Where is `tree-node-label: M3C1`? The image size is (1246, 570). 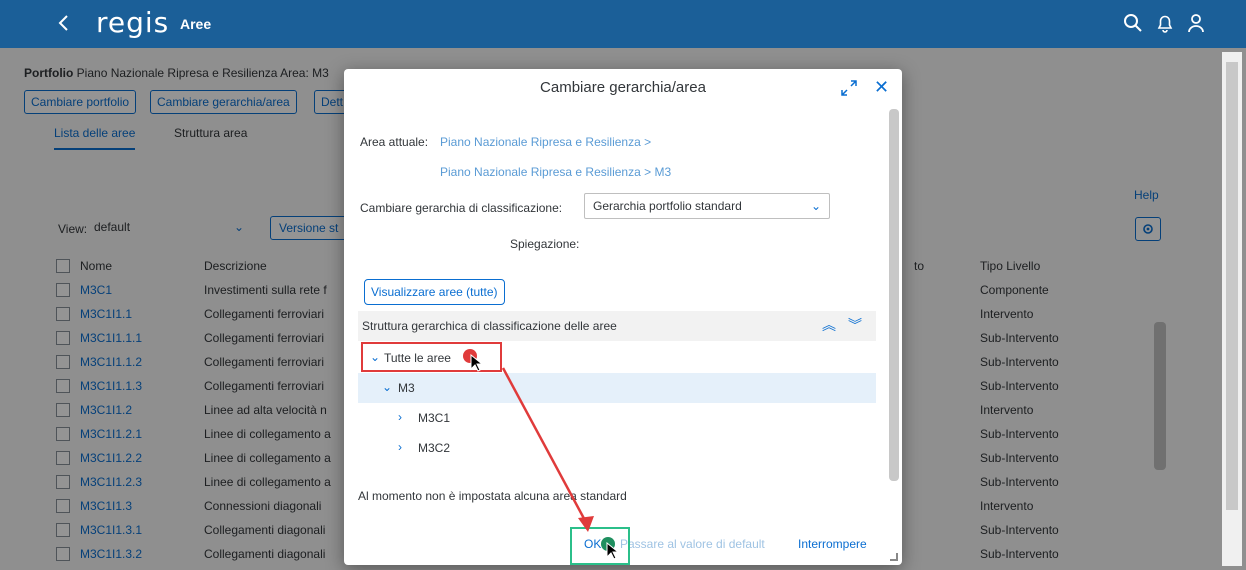
tree-node-label: M3C1 is located at coordinates (434, 418).